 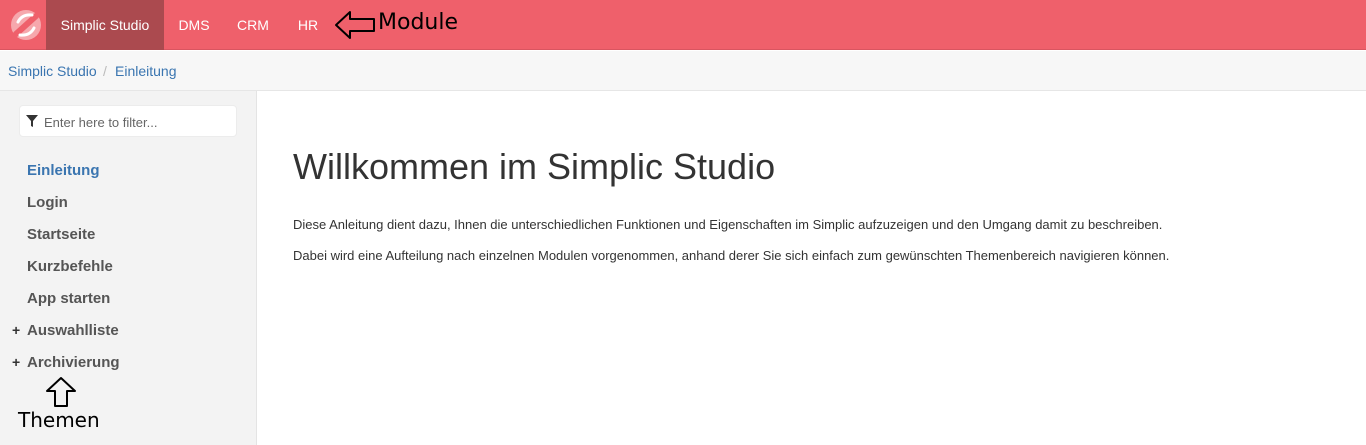 I want to click on sidebar-item-label: Archivierung, so click(x=73, y=362).